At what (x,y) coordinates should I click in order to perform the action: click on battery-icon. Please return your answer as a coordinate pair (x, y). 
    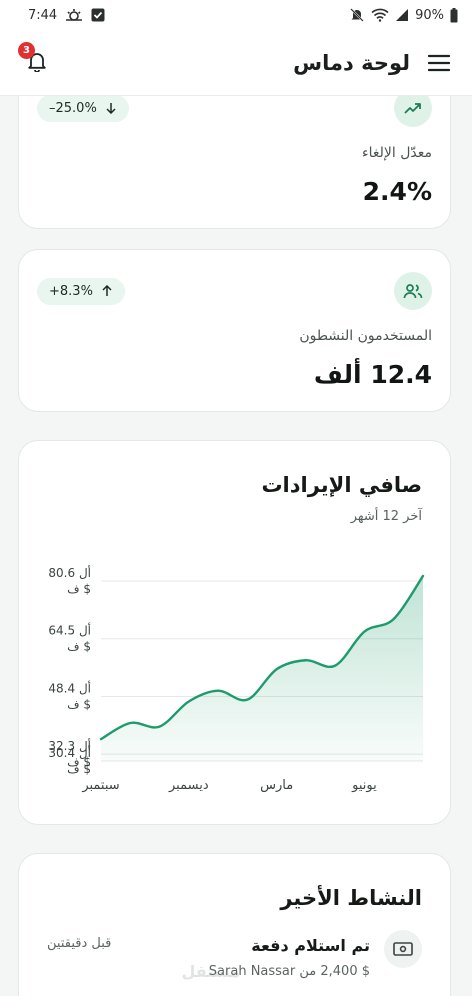
    Looking at the image, I should click on (454, 15).